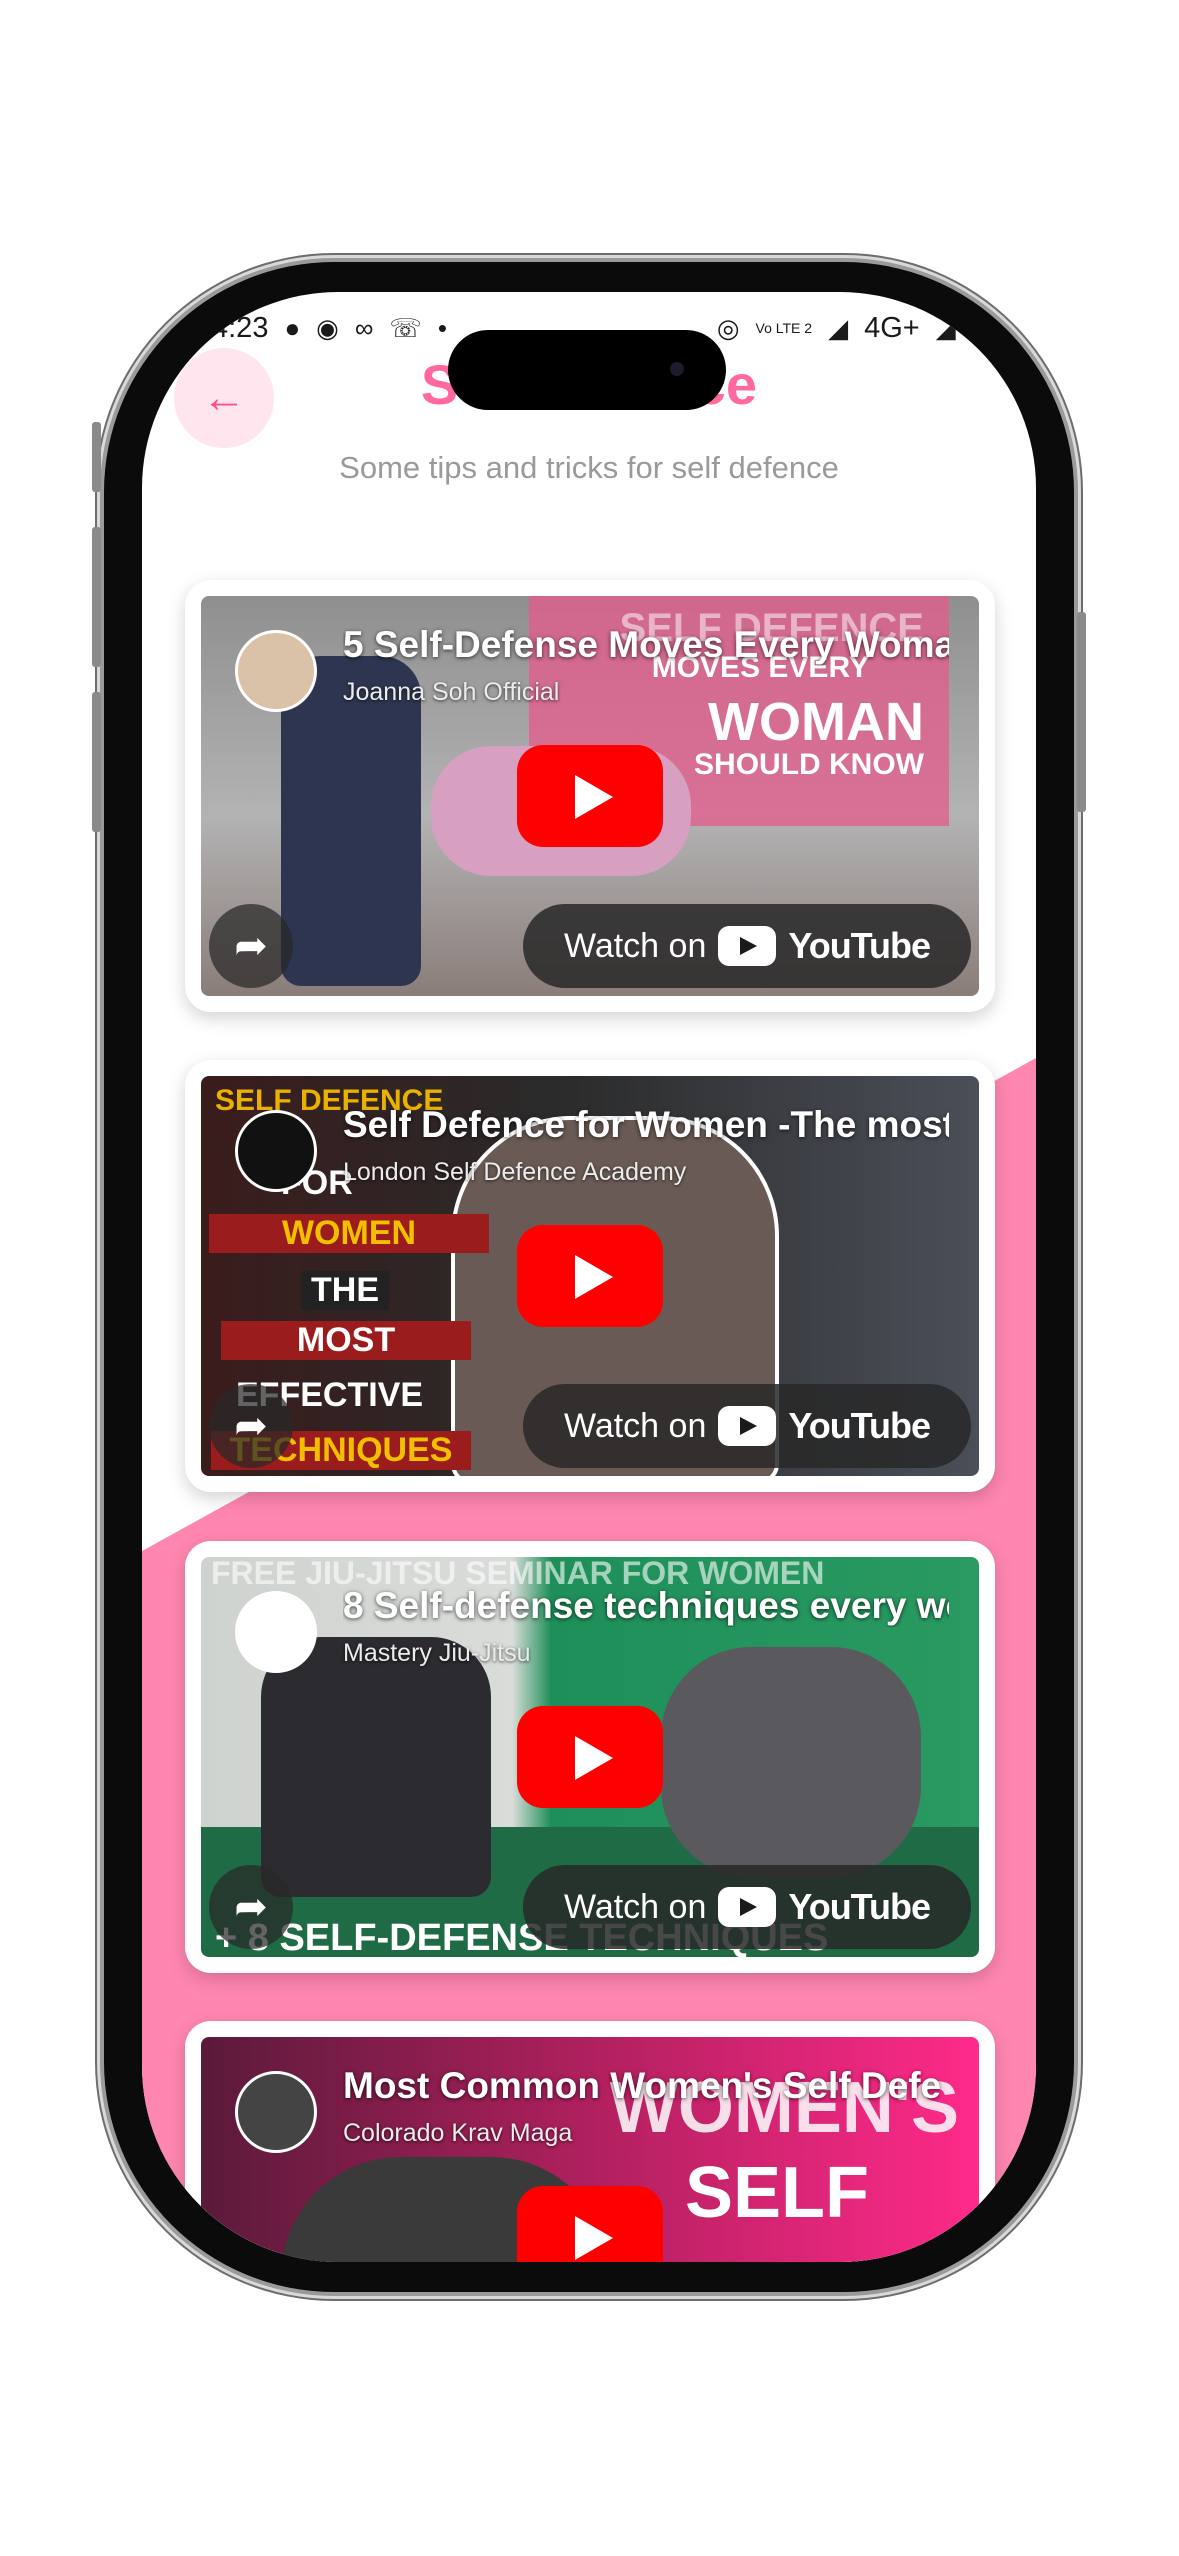 The width and height of the screenshot is (1179, 2556). I want to click on dynamic-island, so click(587, 370).